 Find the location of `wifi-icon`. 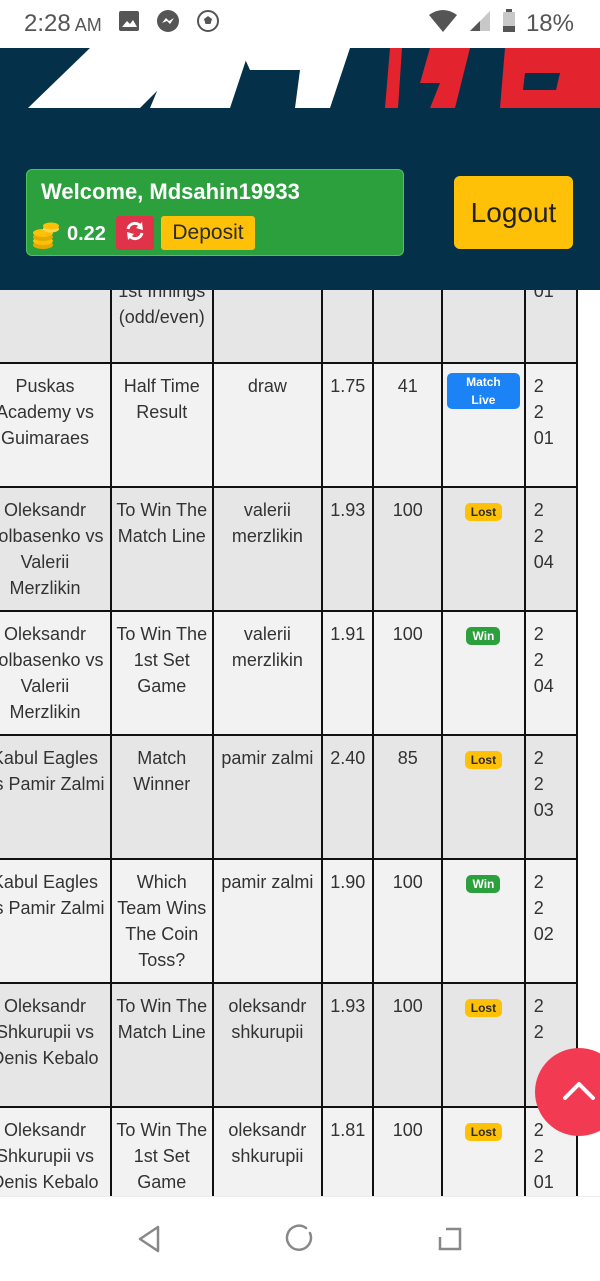

wifi-icon is located at coordinates (443, 24).